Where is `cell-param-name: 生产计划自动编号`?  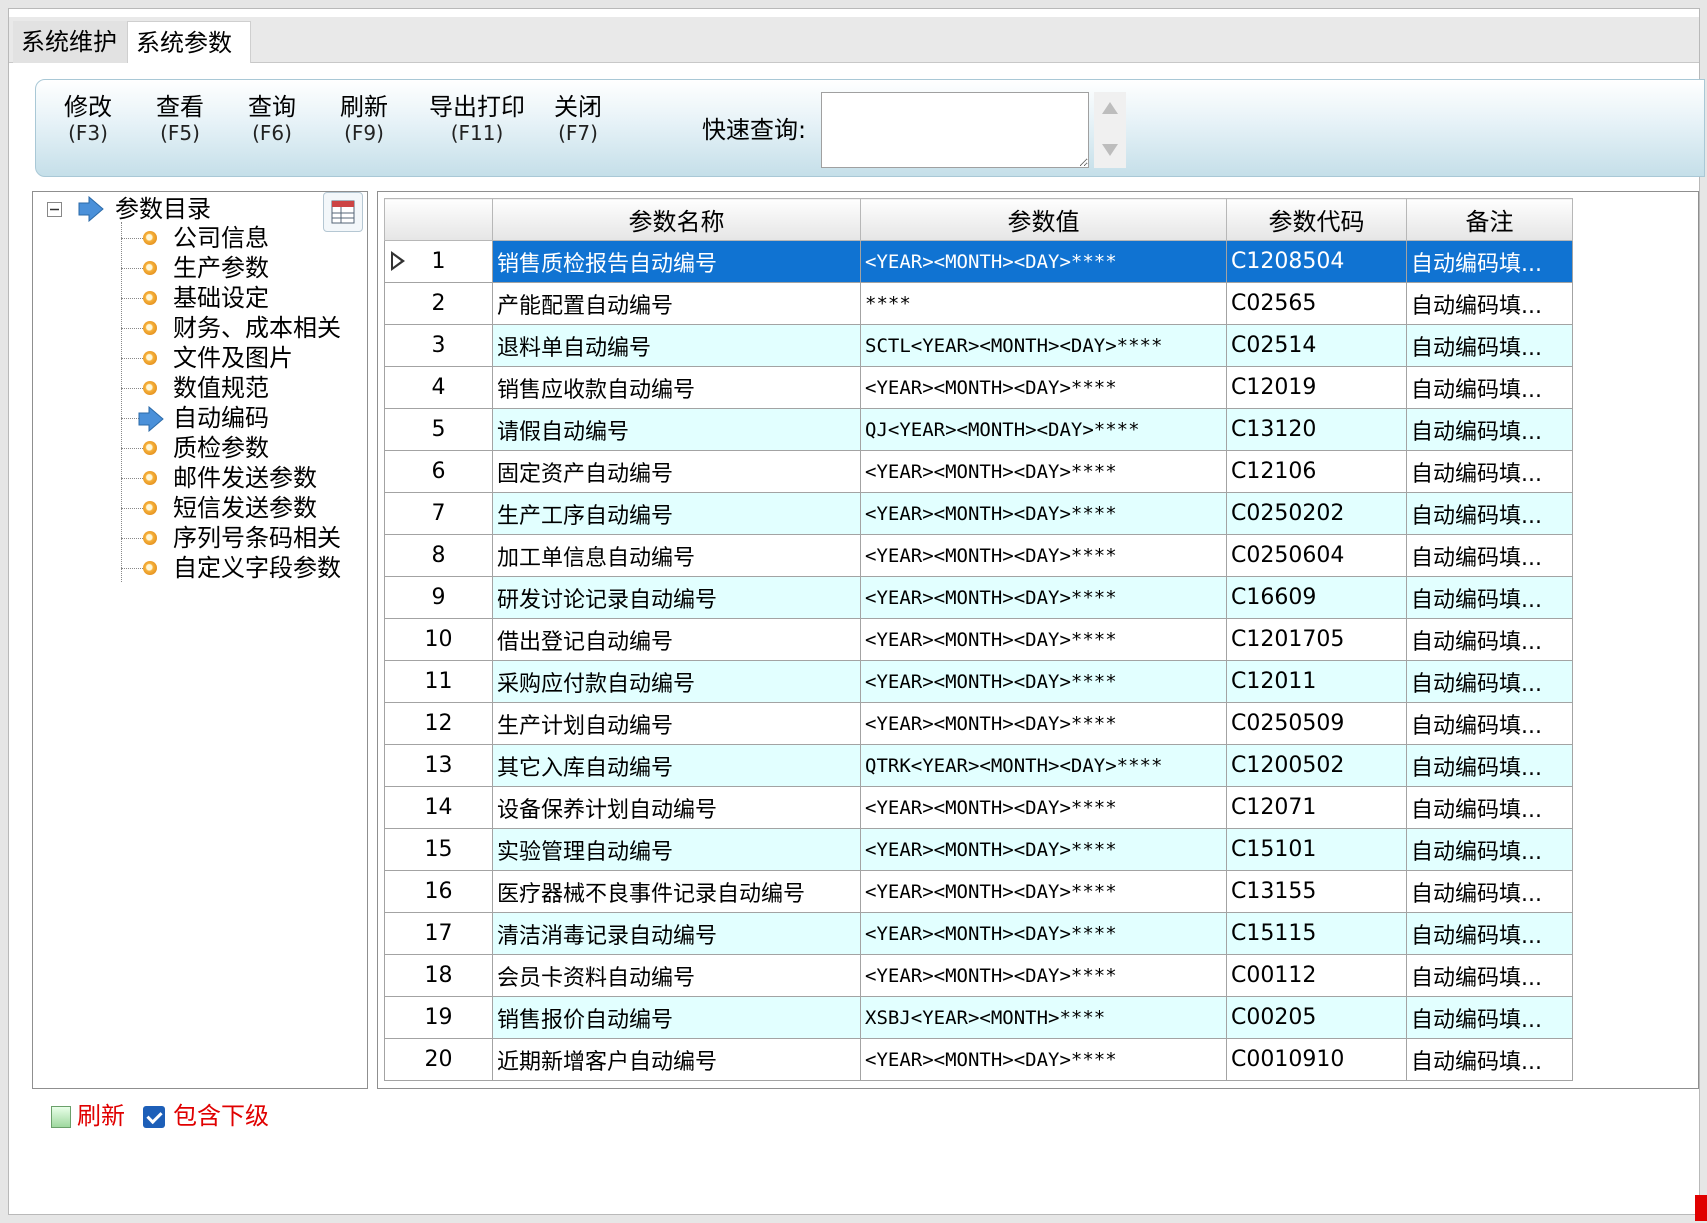
cell-param-name: 生产计划自动编号 is located at coordinates (676, 723).